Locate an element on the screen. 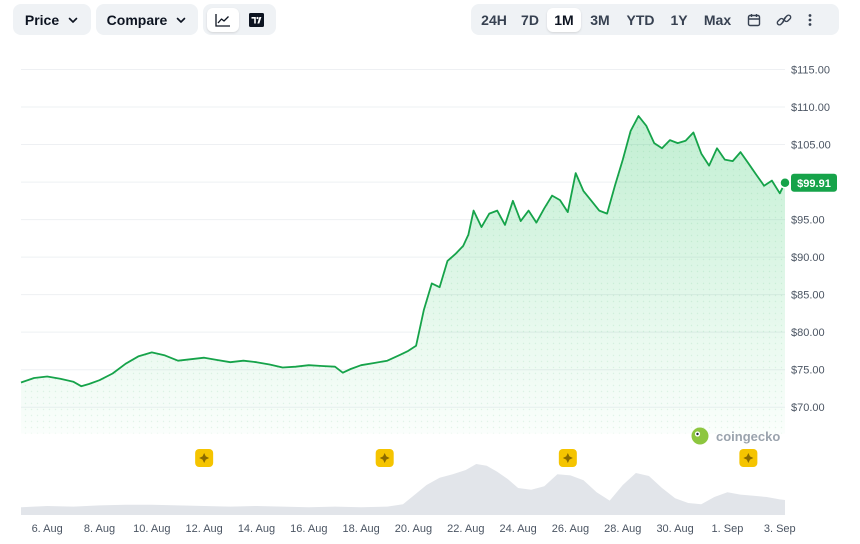  calendar-icon is located at coordinates (754, 19).